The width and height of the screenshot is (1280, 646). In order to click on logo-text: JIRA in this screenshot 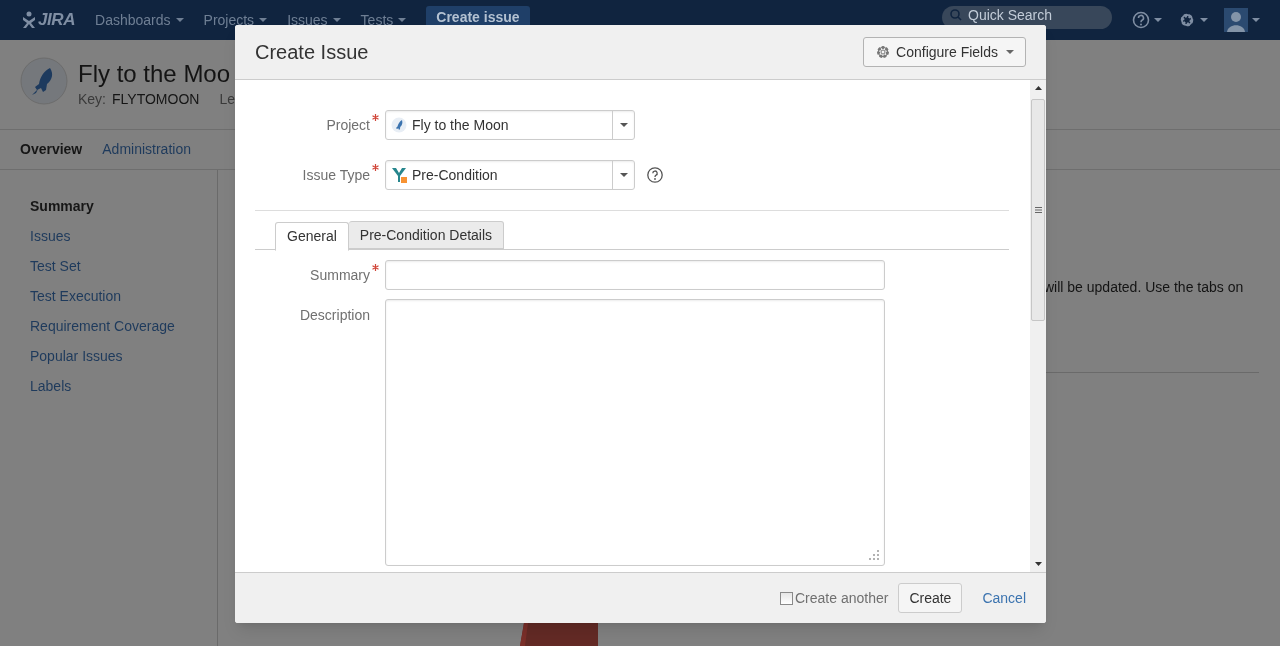, I will do `click(57, 20)`.